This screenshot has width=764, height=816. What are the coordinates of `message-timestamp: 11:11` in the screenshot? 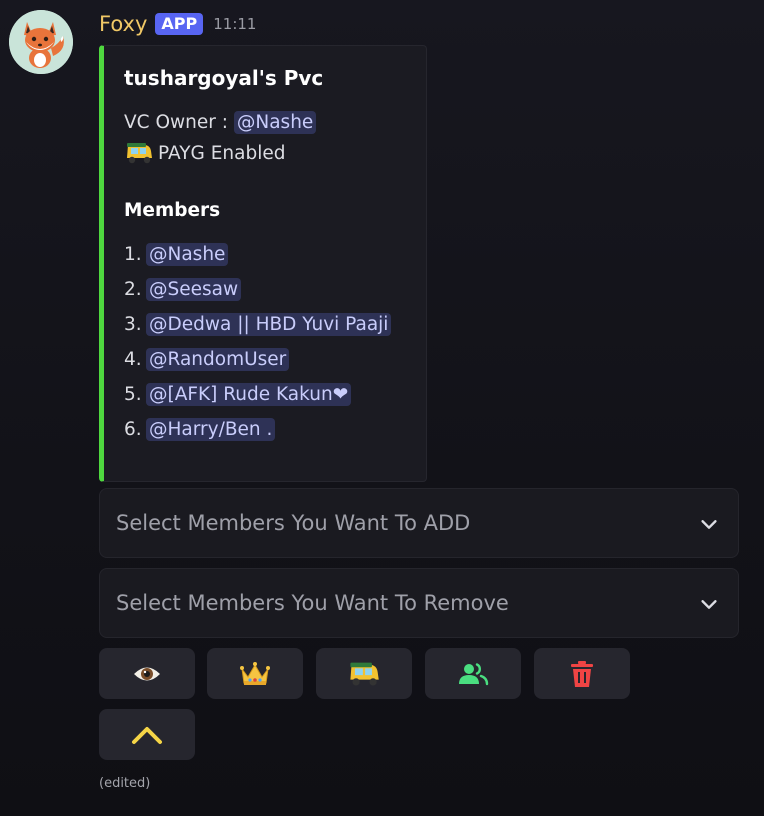 It's located at (234, 24).